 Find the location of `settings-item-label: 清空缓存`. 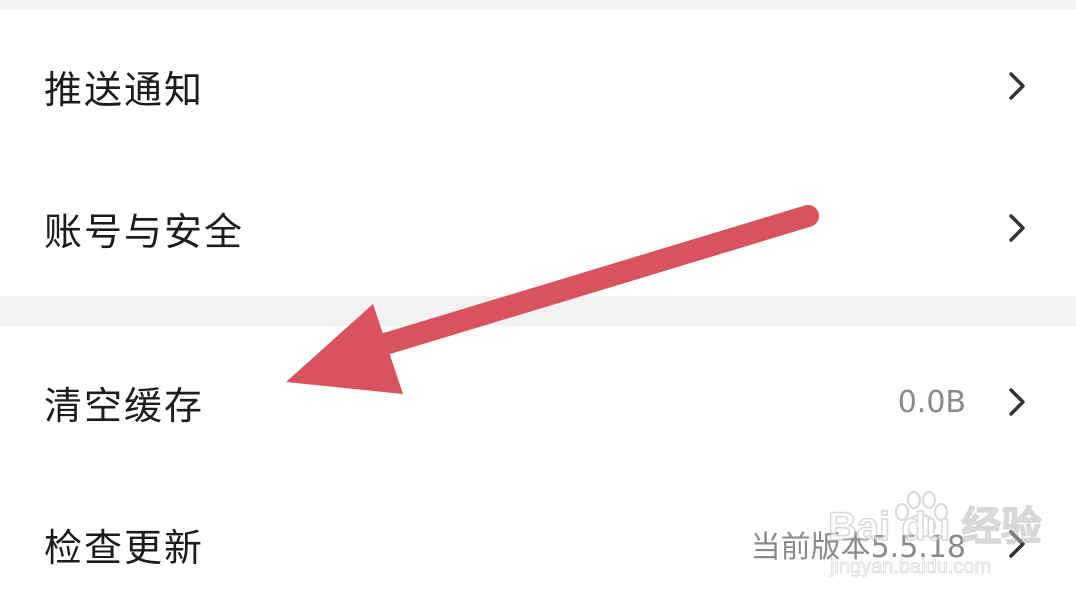

settings-item-label: 清空缓存 is located at coordinates (124, 405).